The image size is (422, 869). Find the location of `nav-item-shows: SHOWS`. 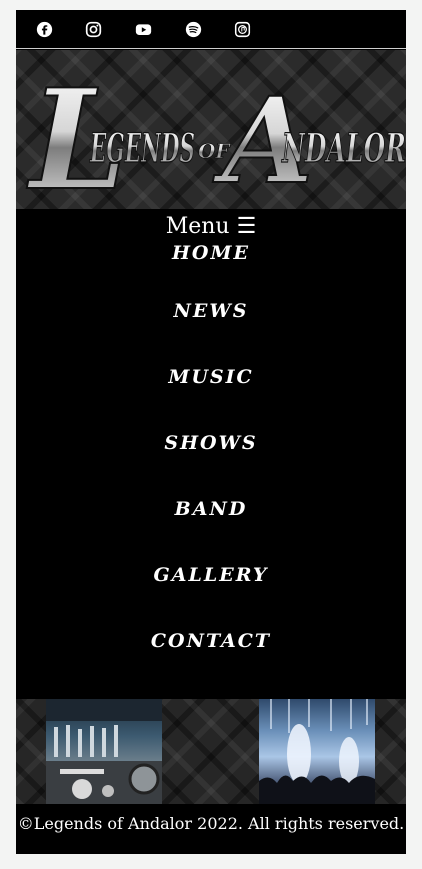

nav-item-shows: SHOWS is located at coordinates (211, 443).